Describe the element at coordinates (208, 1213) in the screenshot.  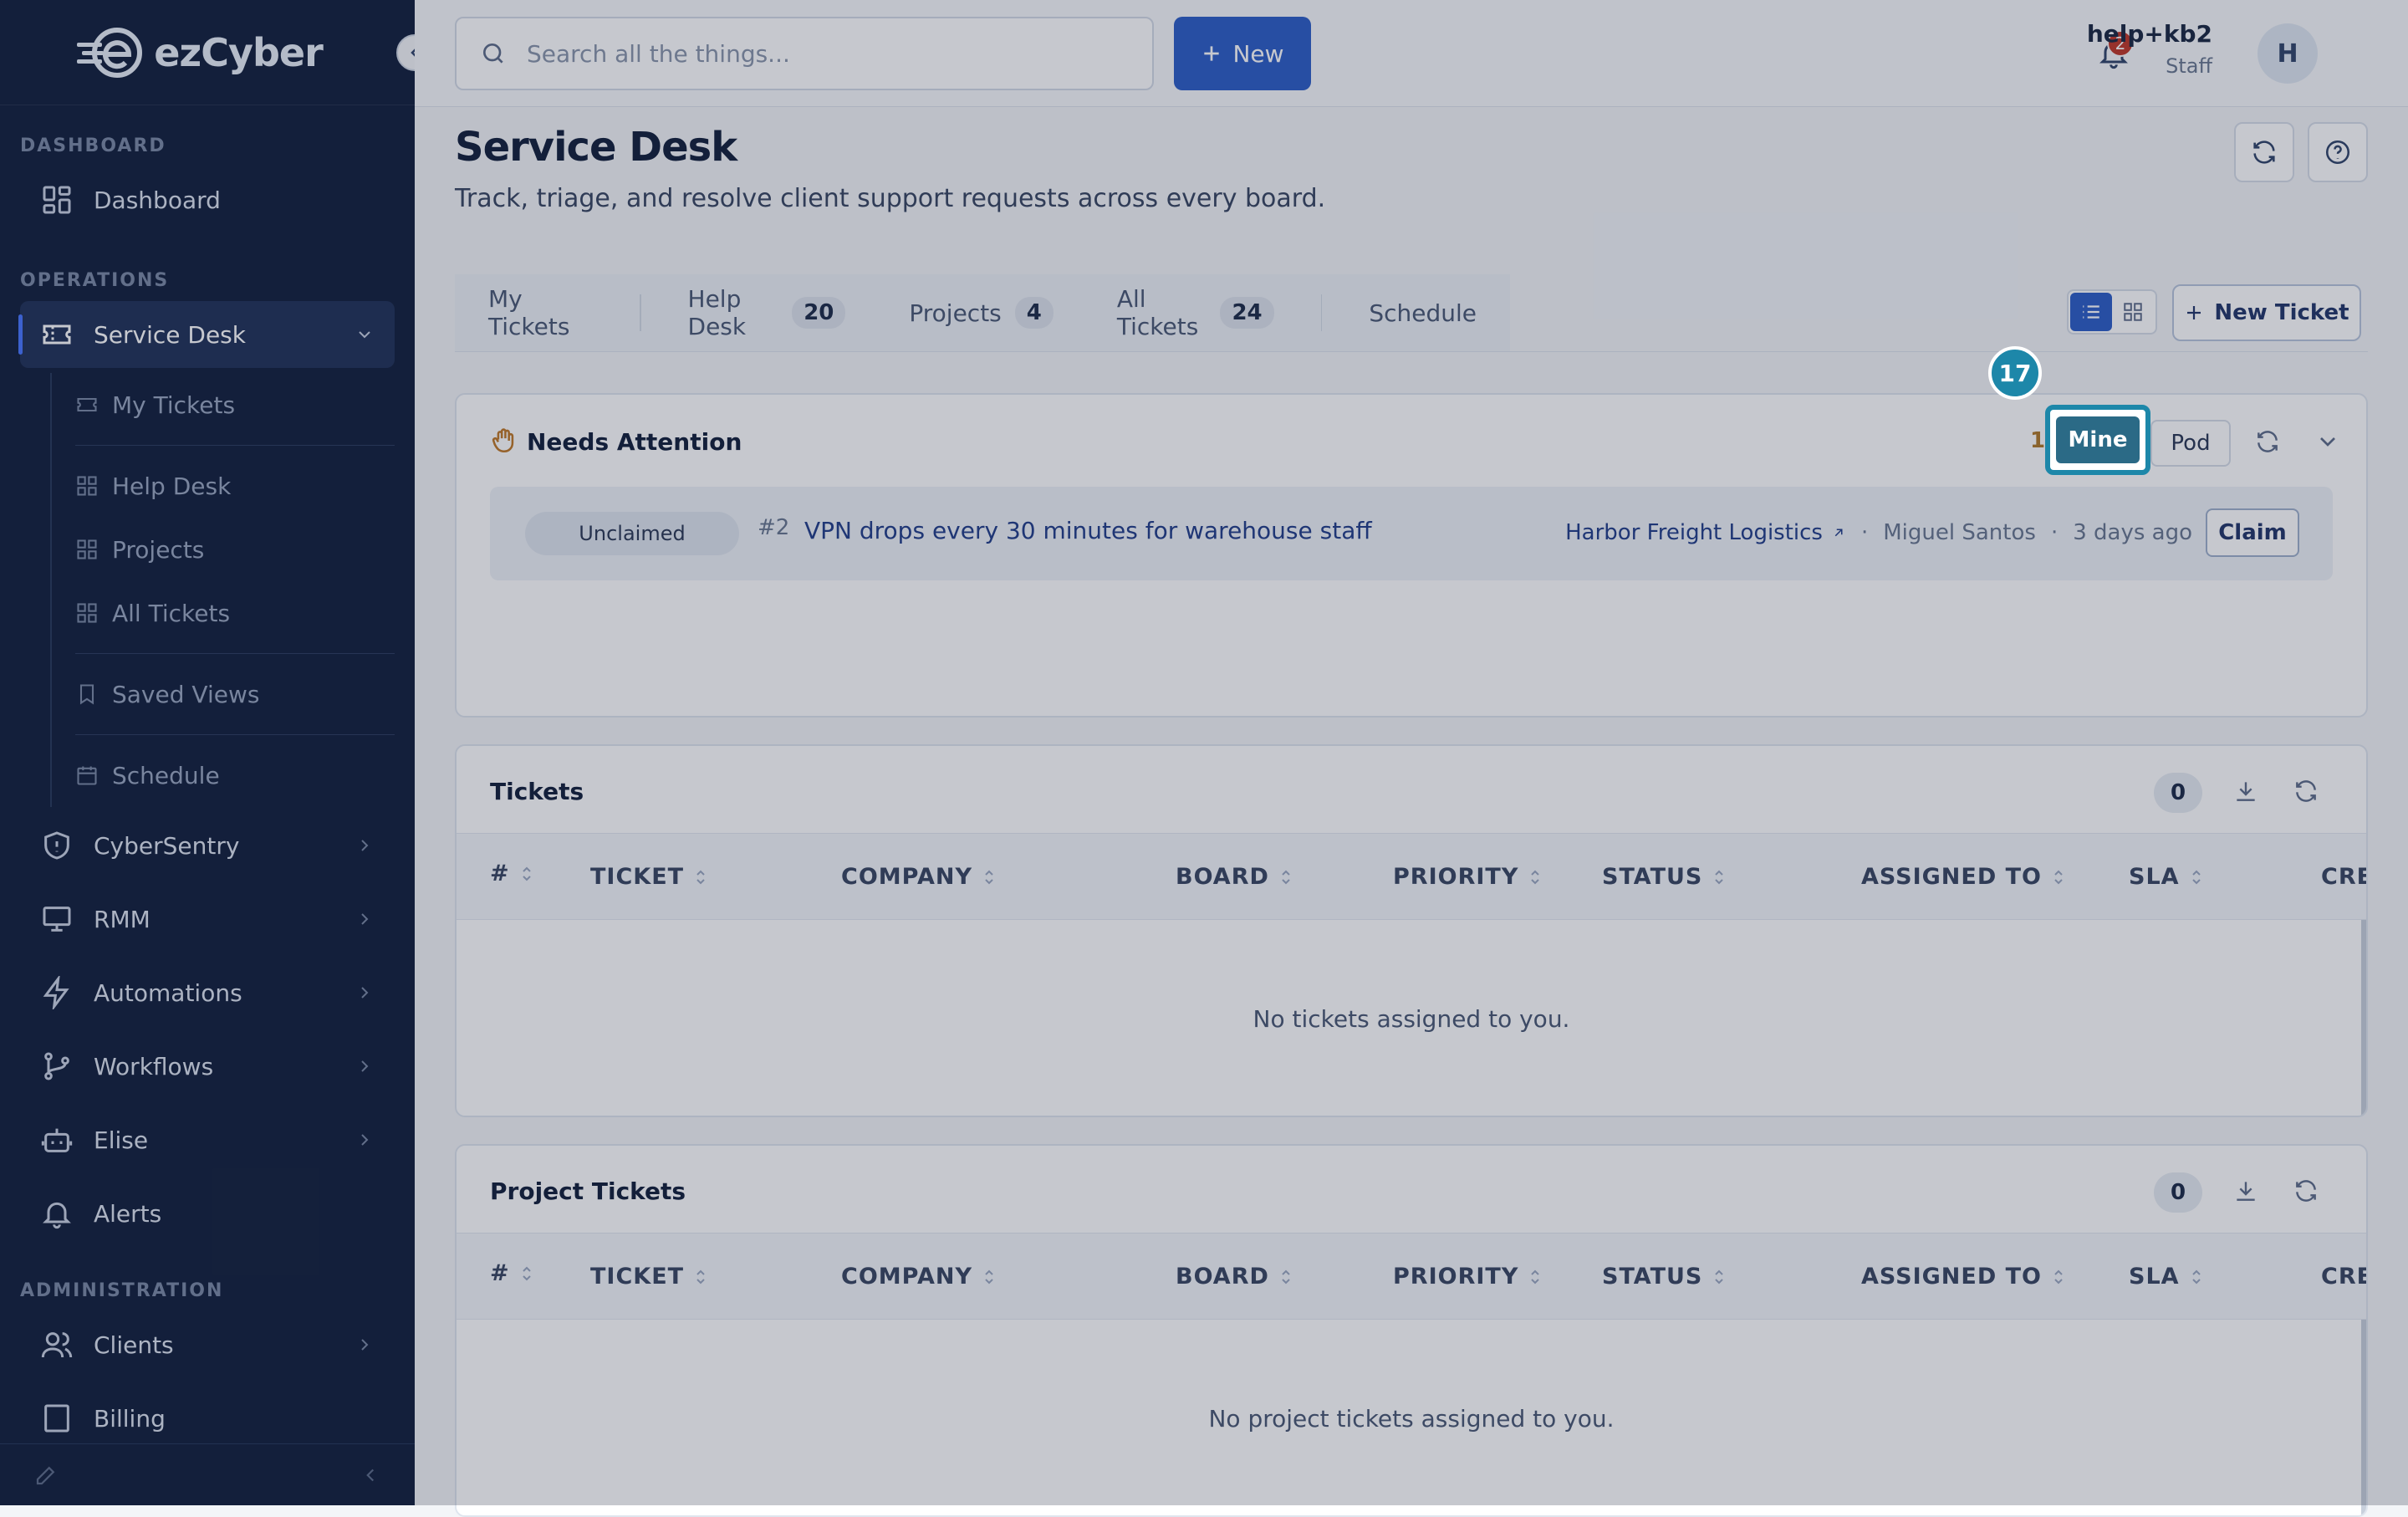
I see `sidebar-item-alerts: Alerts` at that location.